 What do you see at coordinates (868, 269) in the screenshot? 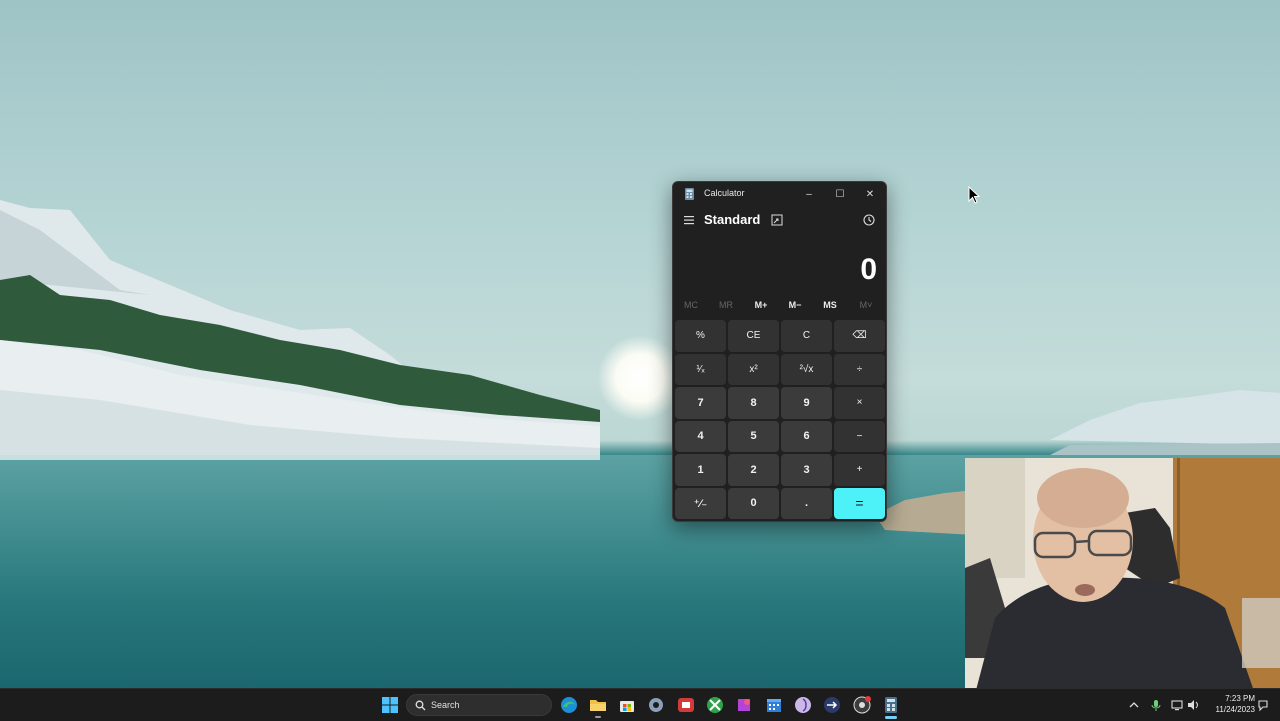
I see `result-display: 0` at bounding box center [868, 269].